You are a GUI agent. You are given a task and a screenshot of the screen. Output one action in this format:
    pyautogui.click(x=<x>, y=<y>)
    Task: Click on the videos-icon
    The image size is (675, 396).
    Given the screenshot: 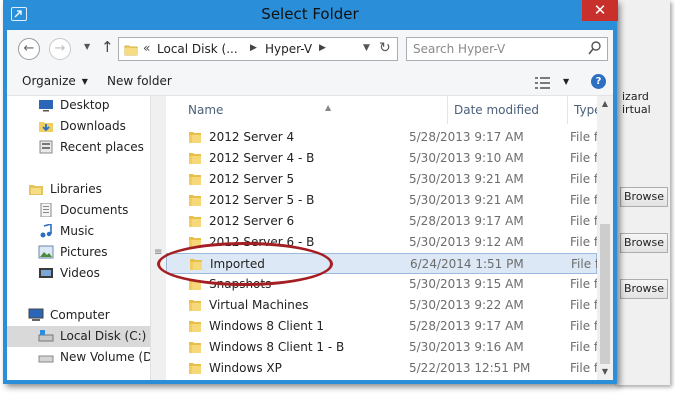 What is the action you would take?
    pyautogui.click(x=46, y=274)
    